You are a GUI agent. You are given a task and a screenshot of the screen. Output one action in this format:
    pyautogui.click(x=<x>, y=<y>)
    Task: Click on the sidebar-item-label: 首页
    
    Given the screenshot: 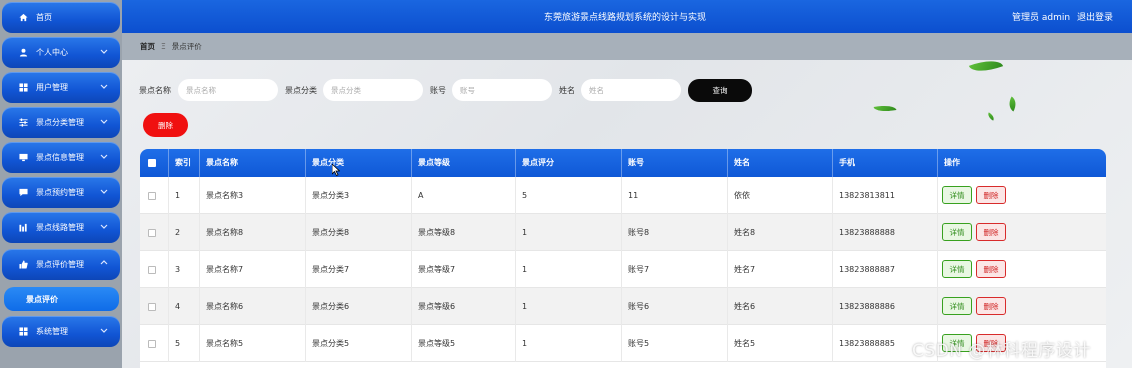 What is the action you would take?
    pyautogui.click(x=44, y=17)
    